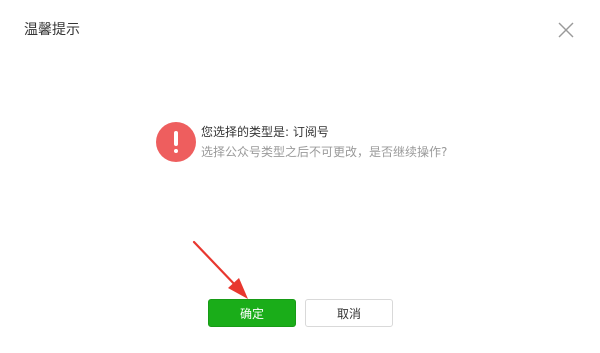  I want to click on annotation-arrow-icon, so click(220, 269).